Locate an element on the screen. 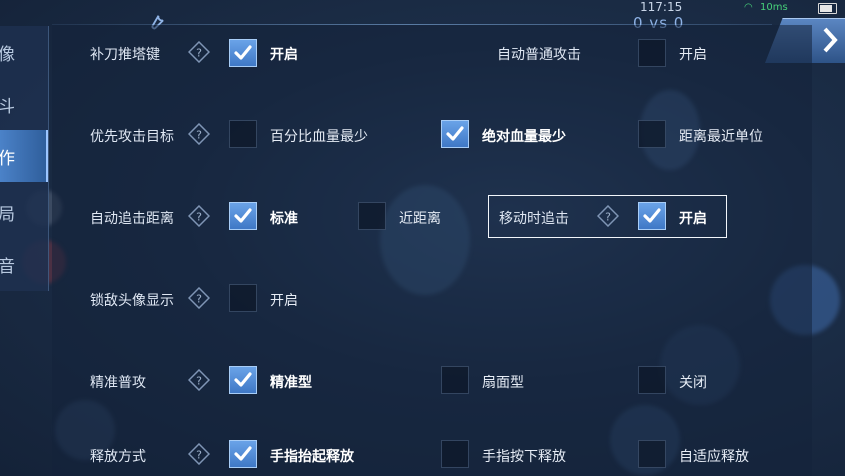 This screenshot has height=476, width=845. sidebar-item-layout: 局 is located at coordinates (24, 212).